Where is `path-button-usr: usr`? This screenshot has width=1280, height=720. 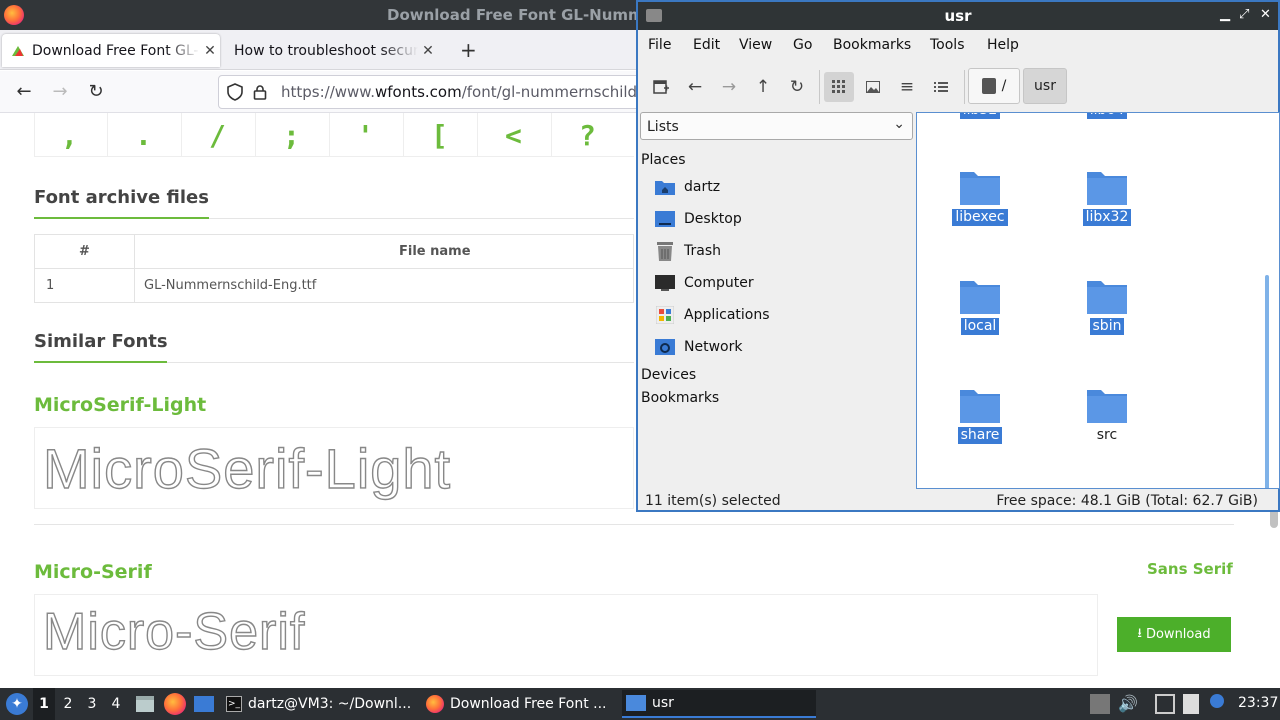
path-button-usr: usr is located at coordinates (1045, 86).